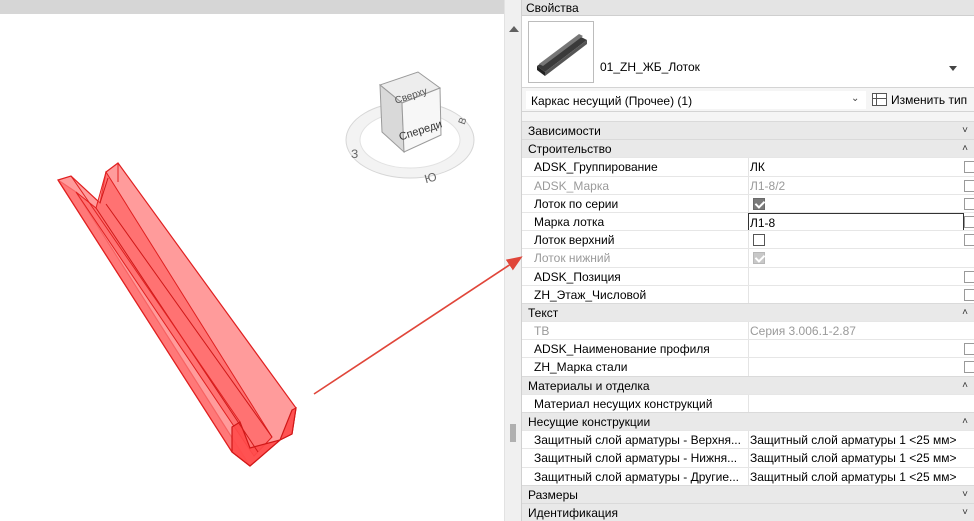 Image resolution: width=974 pixels, height=521 pixels. I want to click on property-value: Серия 3.006.1-2.87, so click(856, 331).